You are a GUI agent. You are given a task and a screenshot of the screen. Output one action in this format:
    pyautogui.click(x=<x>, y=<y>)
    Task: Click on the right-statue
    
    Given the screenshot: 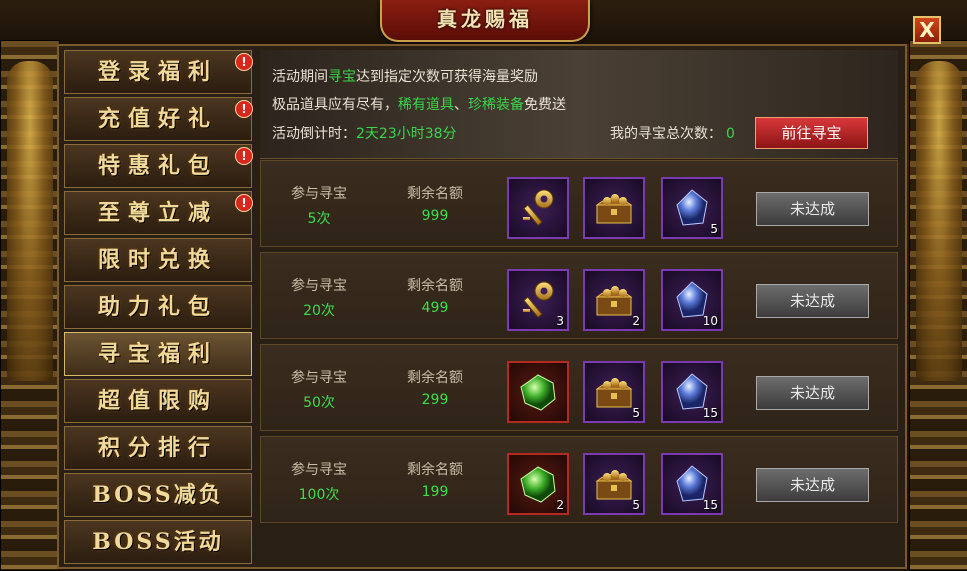 What is the action you would take?
    pyautogui.click(x=939, y=221)
    